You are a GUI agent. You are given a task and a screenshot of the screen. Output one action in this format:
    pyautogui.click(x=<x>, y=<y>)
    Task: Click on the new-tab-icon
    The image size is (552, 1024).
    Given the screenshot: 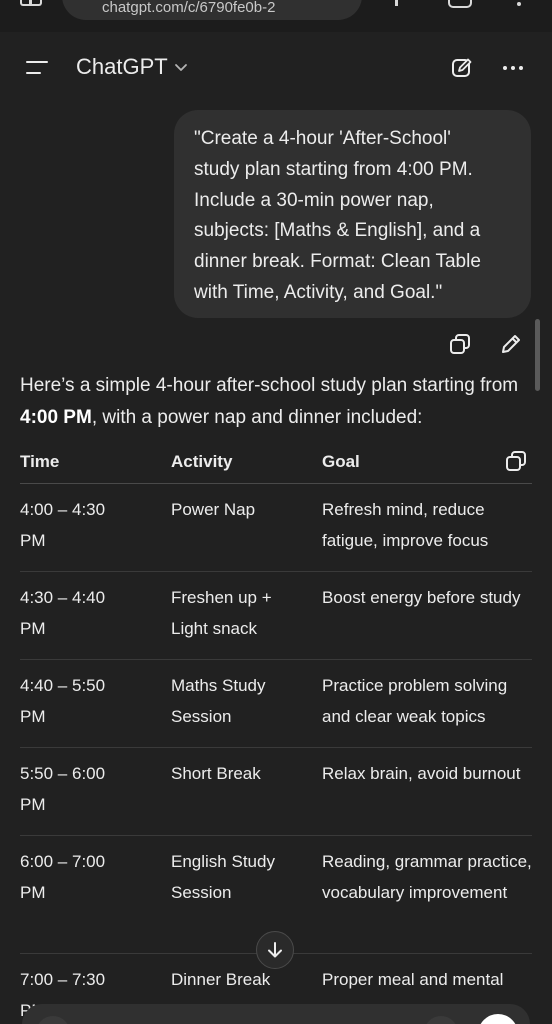 What is the action you would take?
    pyautogui.click(x=396, y=3)
    